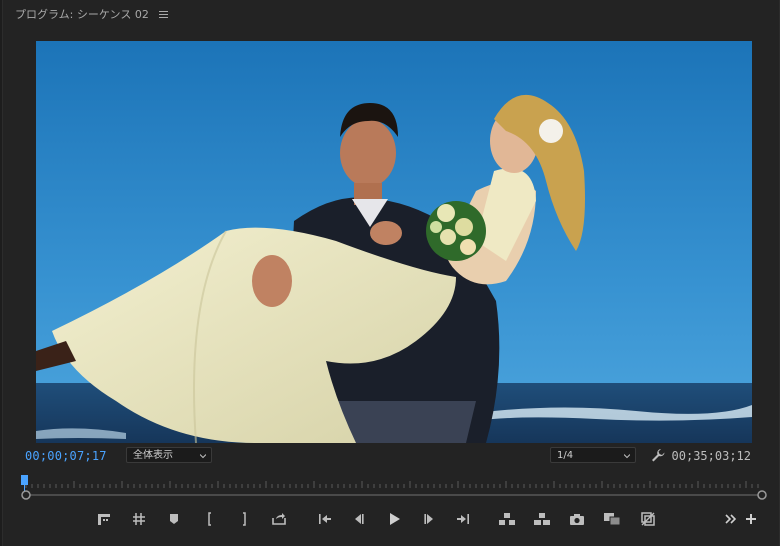 The image size is (780, 546). I want to click on proxy-toggle-button, so click(648, 519).